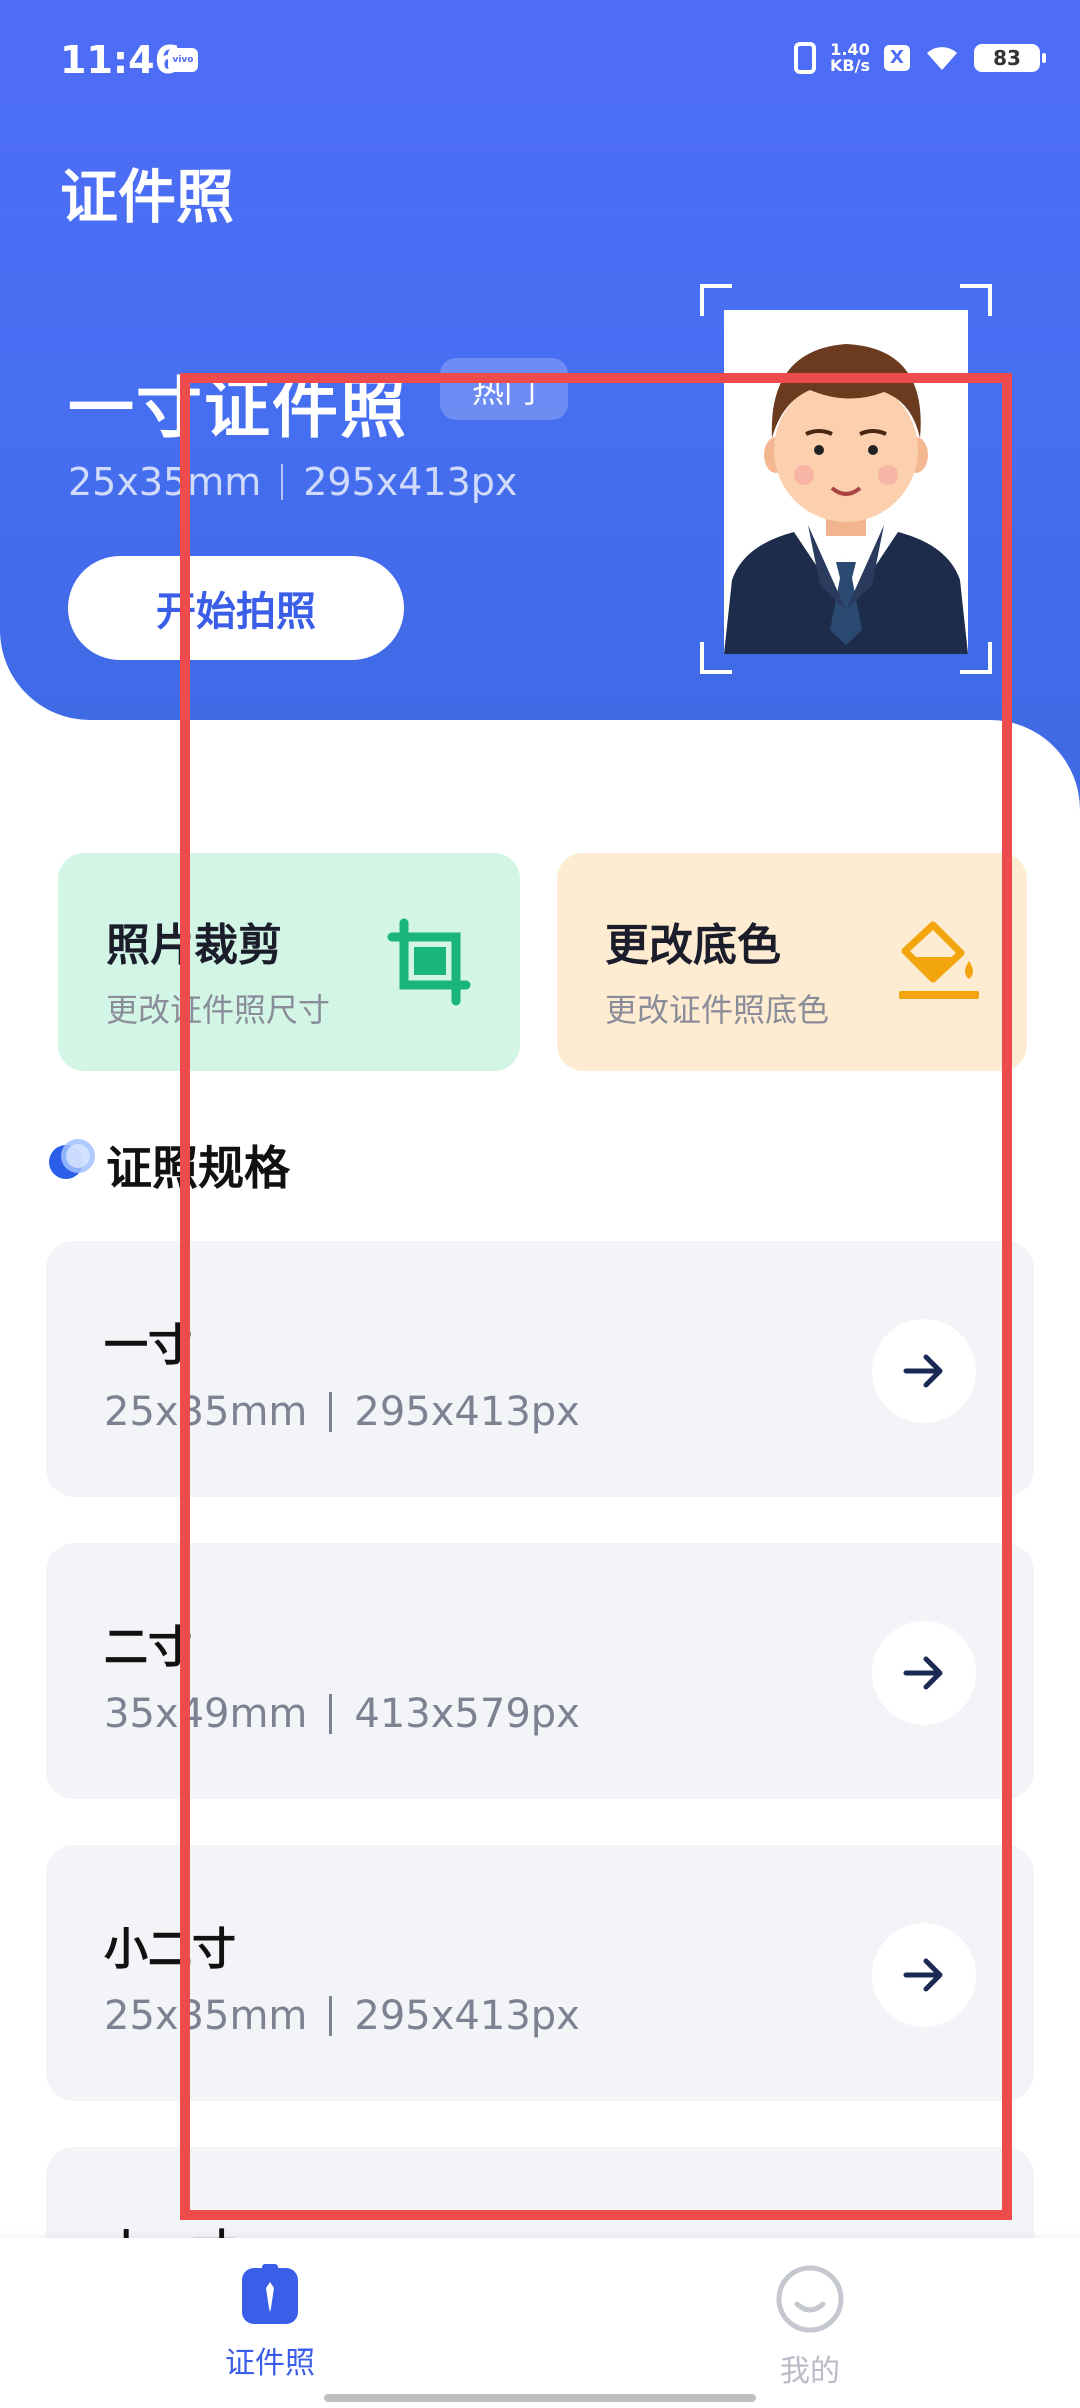 The height and width of the screenshot is (2408, 1080). Describe the element at coordinates (540, 1973) in the screenshot. I see `spec-item: 小二寸 25x35mm 295x413px` at that location.